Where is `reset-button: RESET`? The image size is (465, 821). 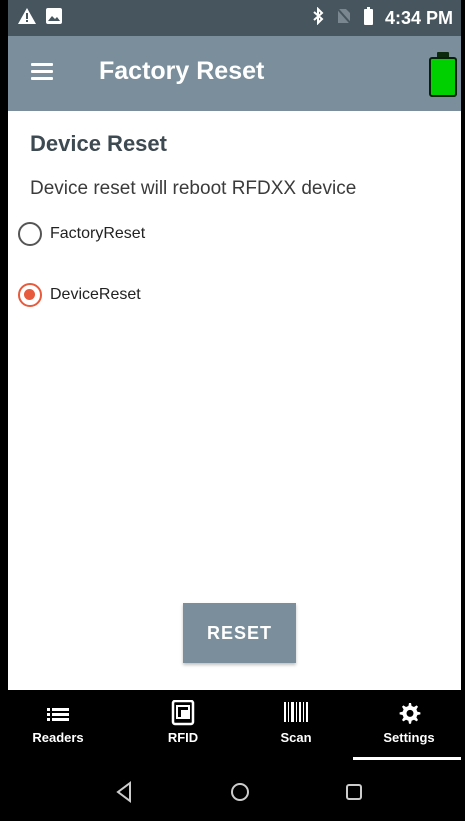
reset-button: RESET is located at coordinates (239, 633).